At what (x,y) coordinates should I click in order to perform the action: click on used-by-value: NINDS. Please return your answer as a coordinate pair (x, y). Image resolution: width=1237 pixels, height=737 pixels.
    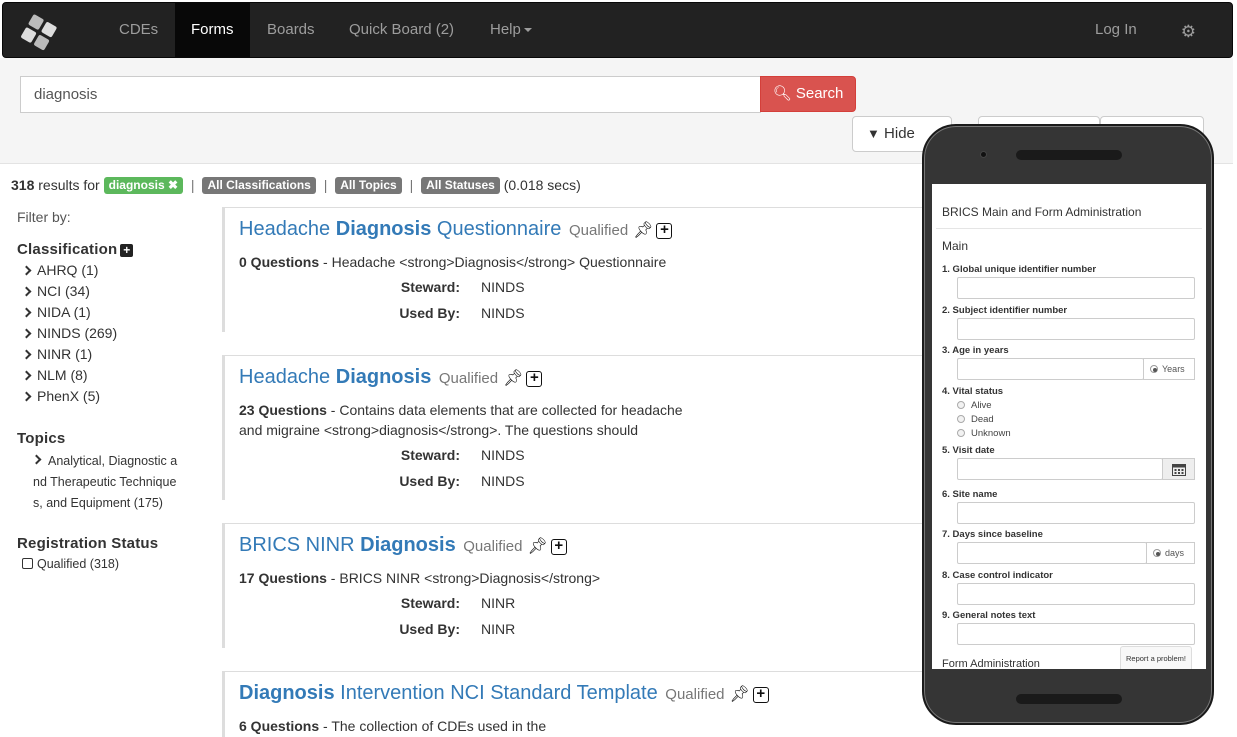
    Looking at the image, I should click on (503, 313).